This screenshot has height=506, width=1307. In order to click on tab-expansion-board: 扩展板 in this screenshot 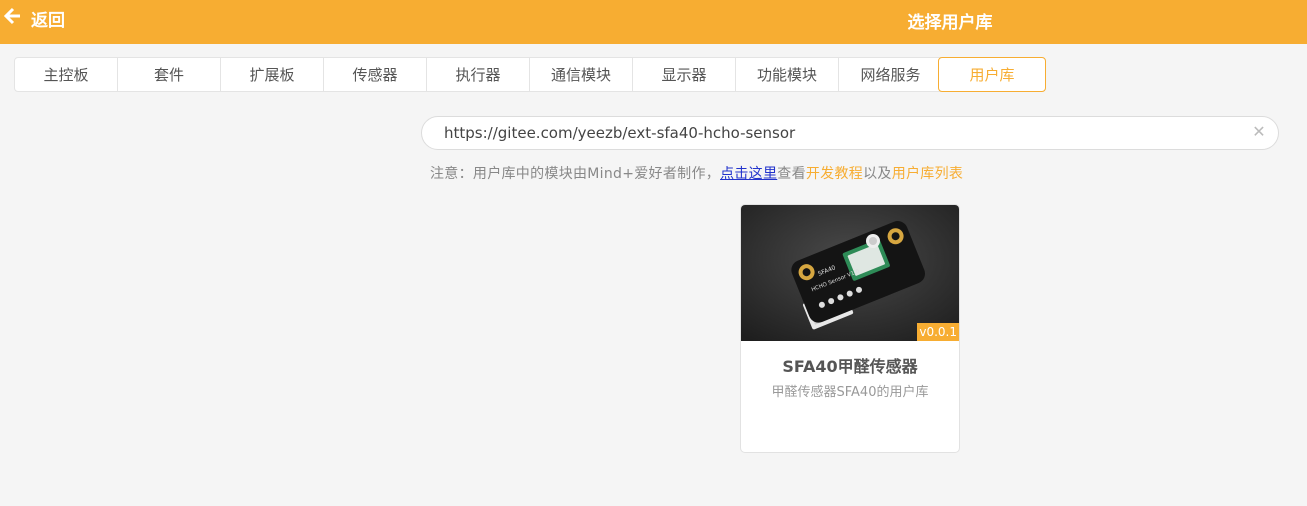, I will do `click(272, 74)`.